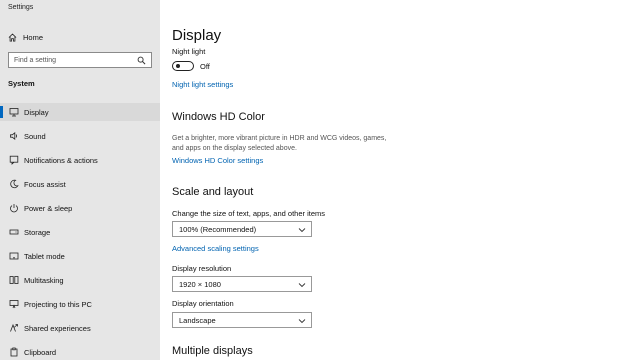 The height and width of the screenshot is (360, 640). What do you see at coordinates (200, 284) in the screenshot?
I see `resolution-dropdown-value: 1920 × 1080` at bounding box center [200, 284].